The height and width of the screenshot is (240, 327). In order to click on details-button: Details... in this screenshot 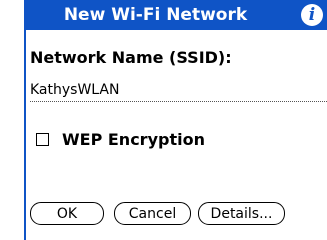, I will do `click(241, 213)`.